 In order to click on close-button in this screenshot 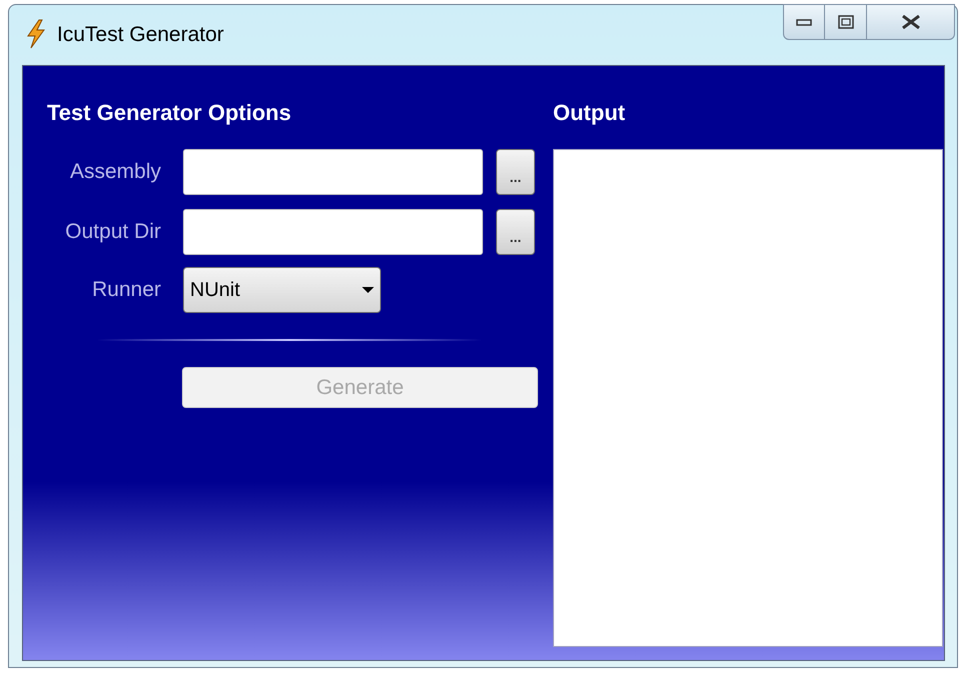, I will do `click(911, 22)`.